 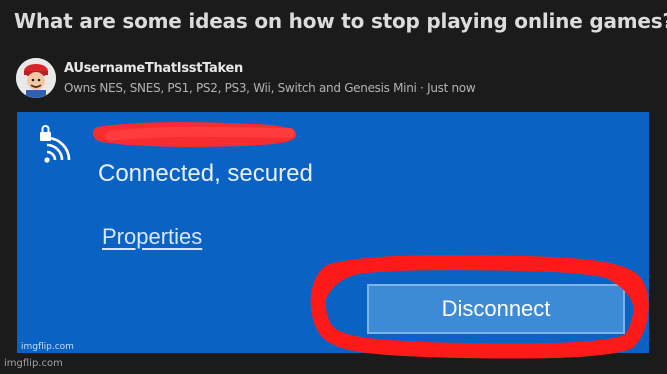 What do you see at coordinates (198, 135) in the screenshot?
I see `network-name` at bounding box center [198, 135].